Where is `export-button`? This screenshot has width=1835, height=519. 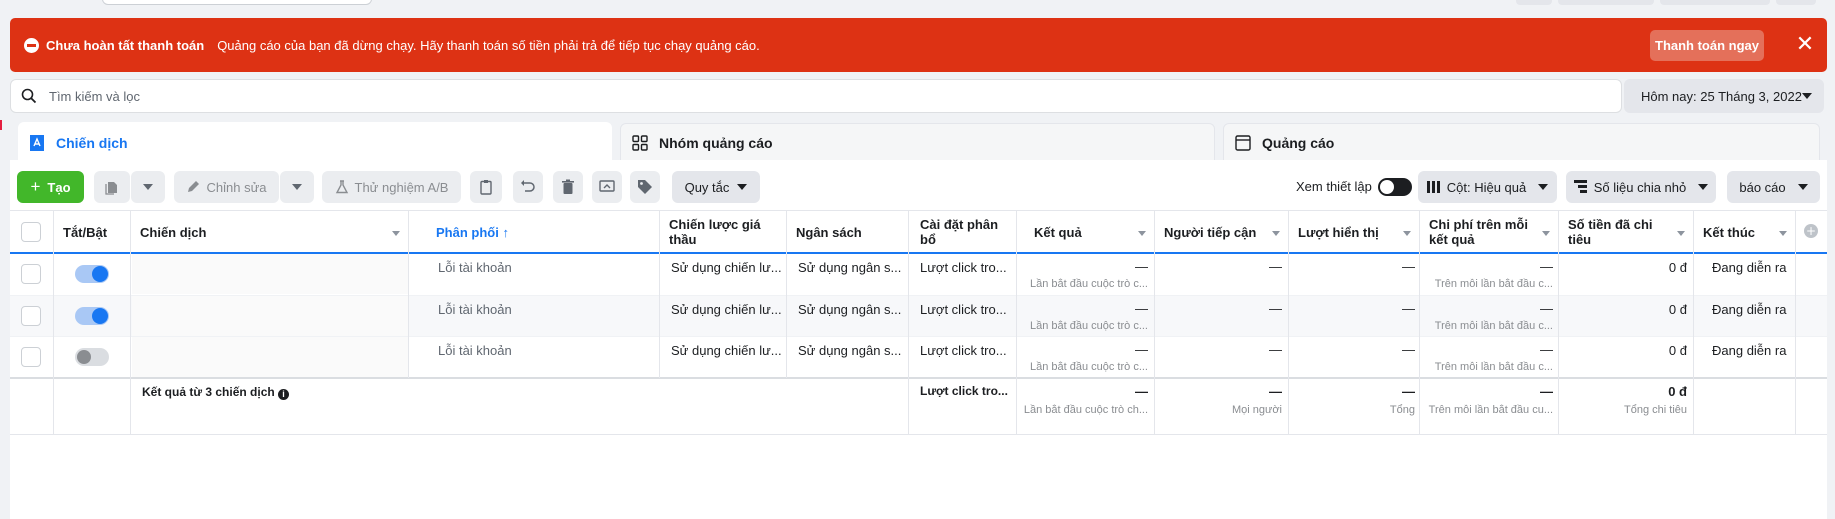 export-button is located at coordinates (607, 187).